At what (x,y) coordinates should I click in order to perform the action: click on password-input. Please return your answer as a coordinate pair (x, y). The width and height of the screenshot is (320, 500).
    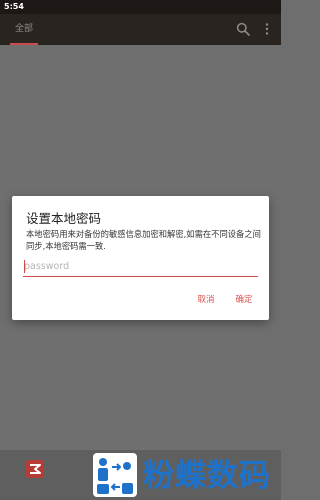
    Looking at the image, I should click on (140, 267).